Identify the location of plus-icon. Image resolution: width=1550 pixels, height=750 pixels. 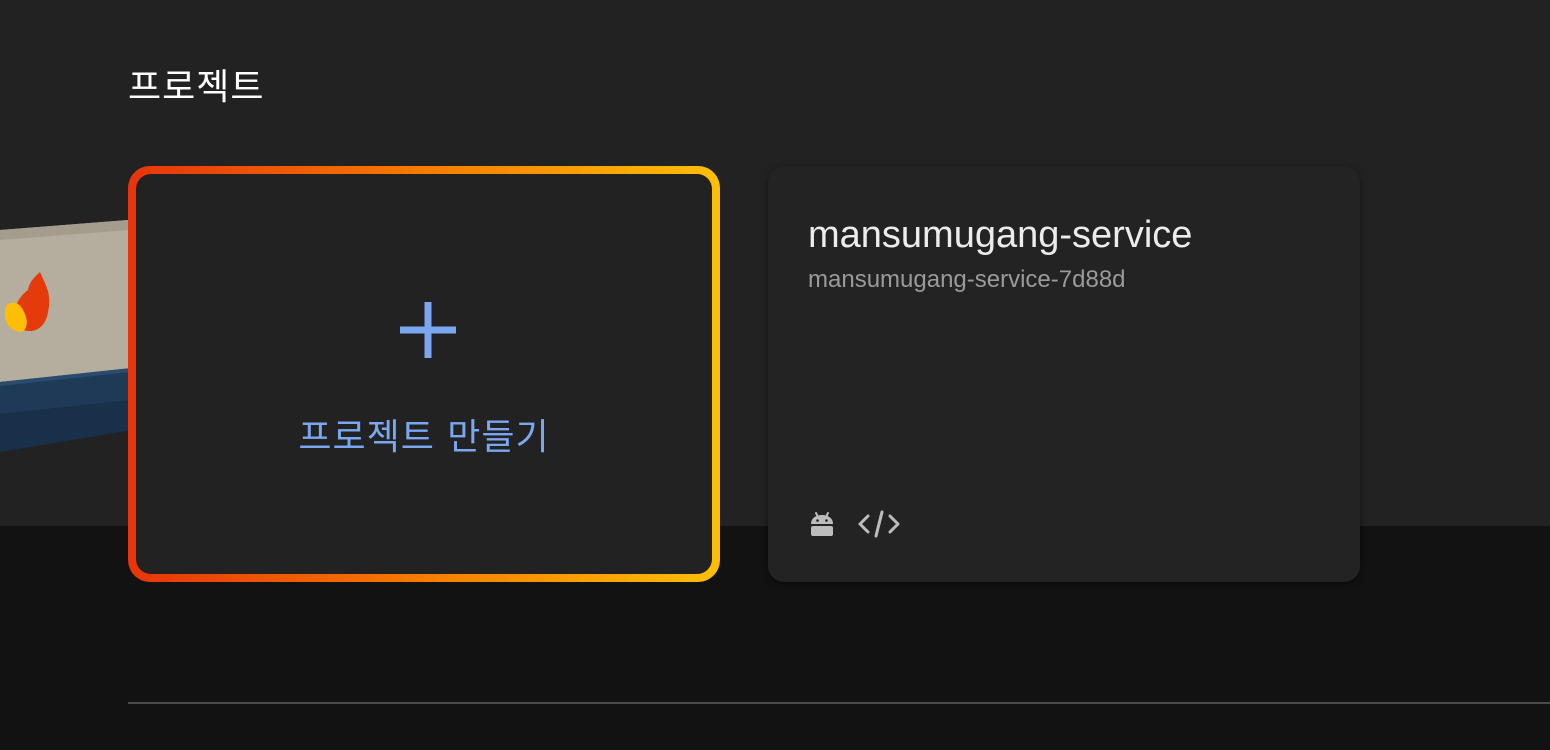
(428, 330).